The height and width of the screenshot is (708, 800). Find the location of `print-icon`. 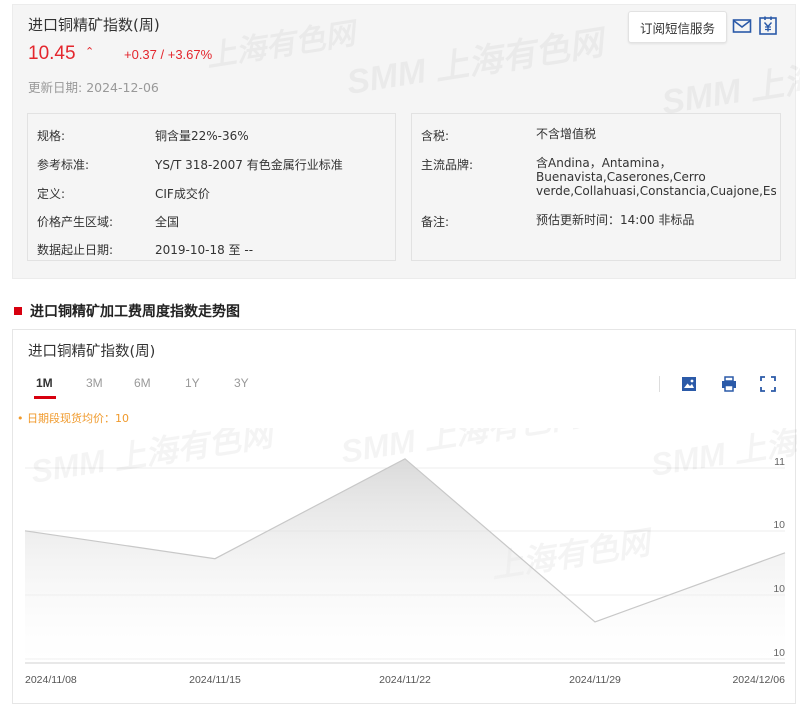

print-icon is located at coordinates (729, 384).